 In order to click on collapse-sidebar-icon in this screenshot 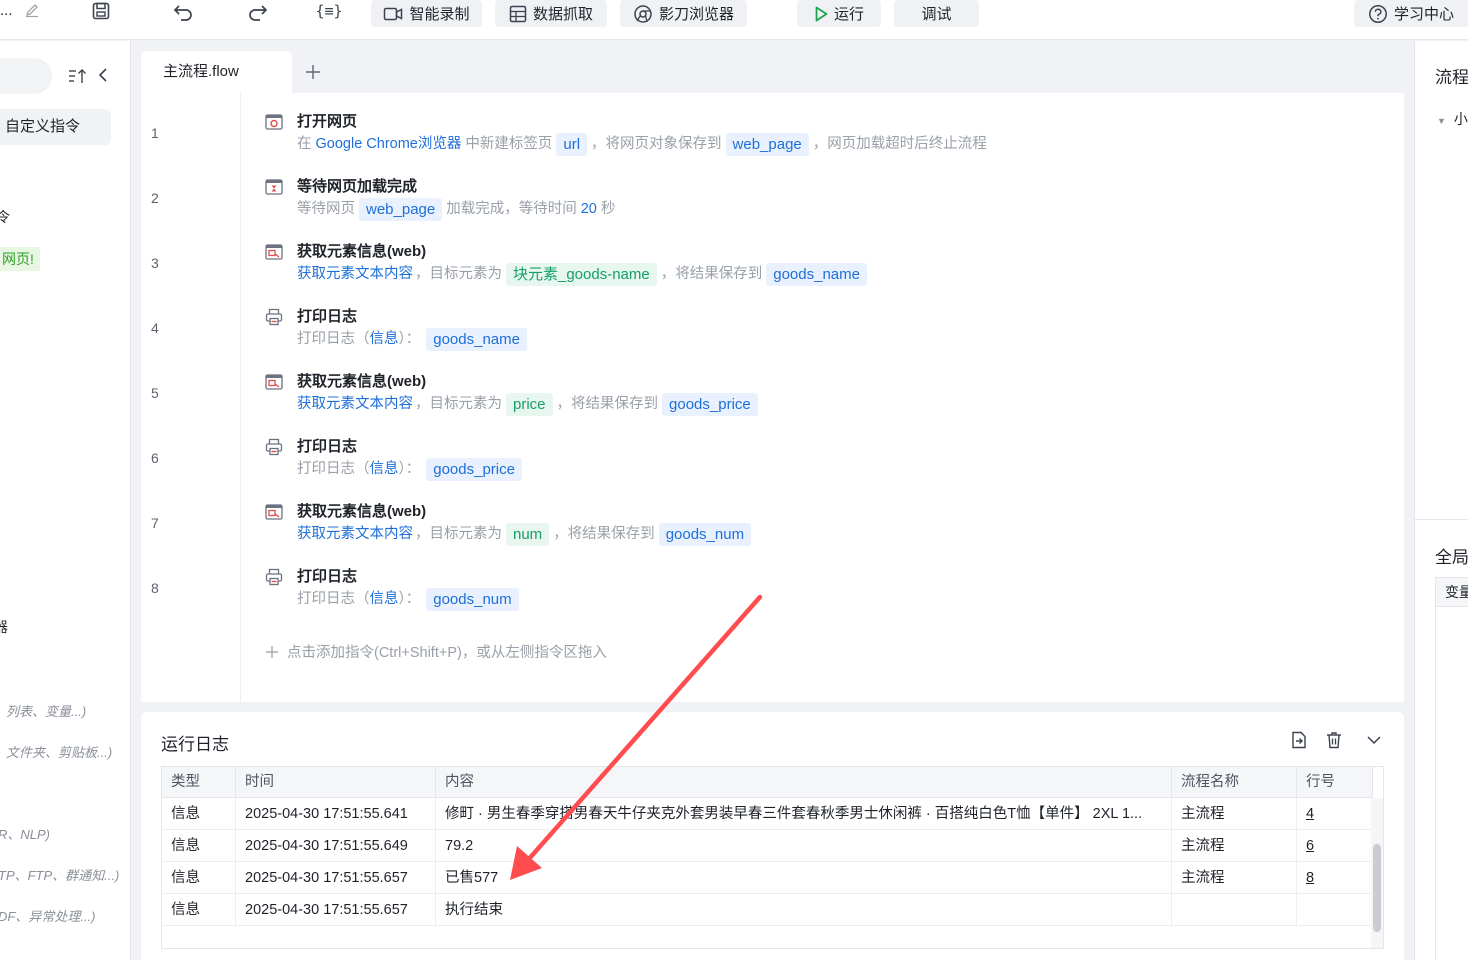, I will do `click(104, 76)`.